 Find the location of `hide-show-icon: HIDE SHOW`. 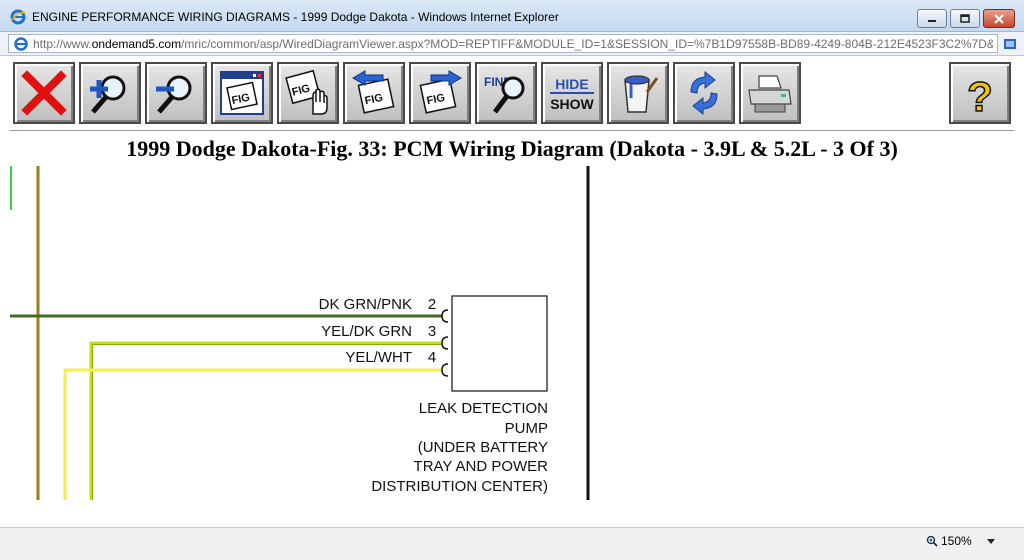

hide-show-icon: HIDE SHOW is located at coordinates (572, 94).